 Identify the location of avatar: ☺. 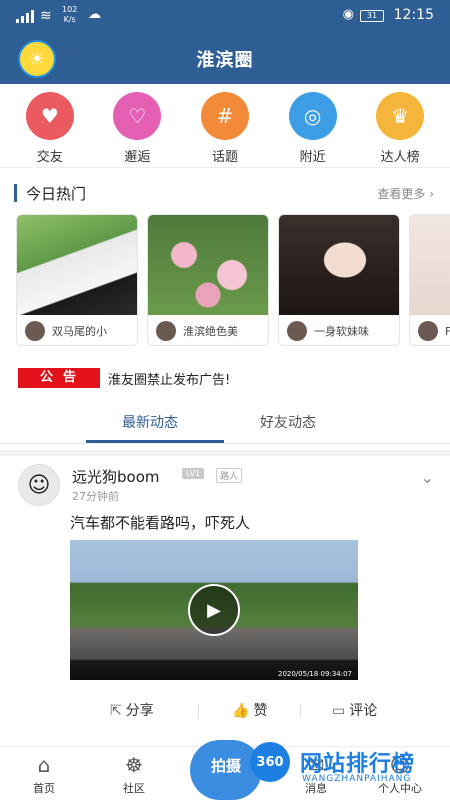
(39, 485).